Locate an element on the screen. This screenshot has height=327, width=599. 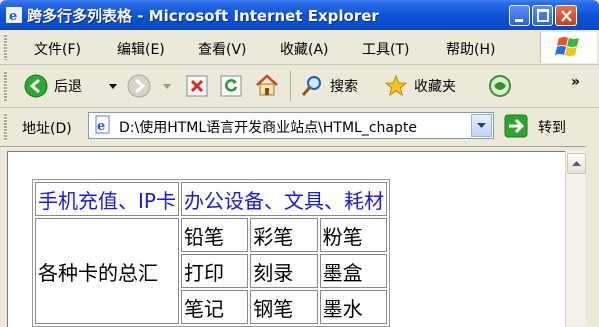
home-icon is located at coordinates (267, 85).